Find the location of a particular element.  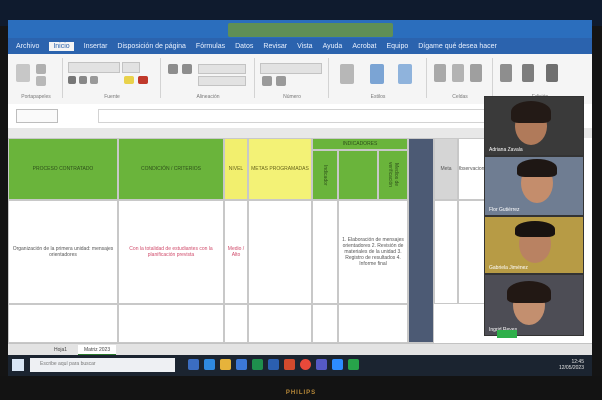

taskbar-clock: 12:45 12/05/2023 is located at coordinates (571, 365).